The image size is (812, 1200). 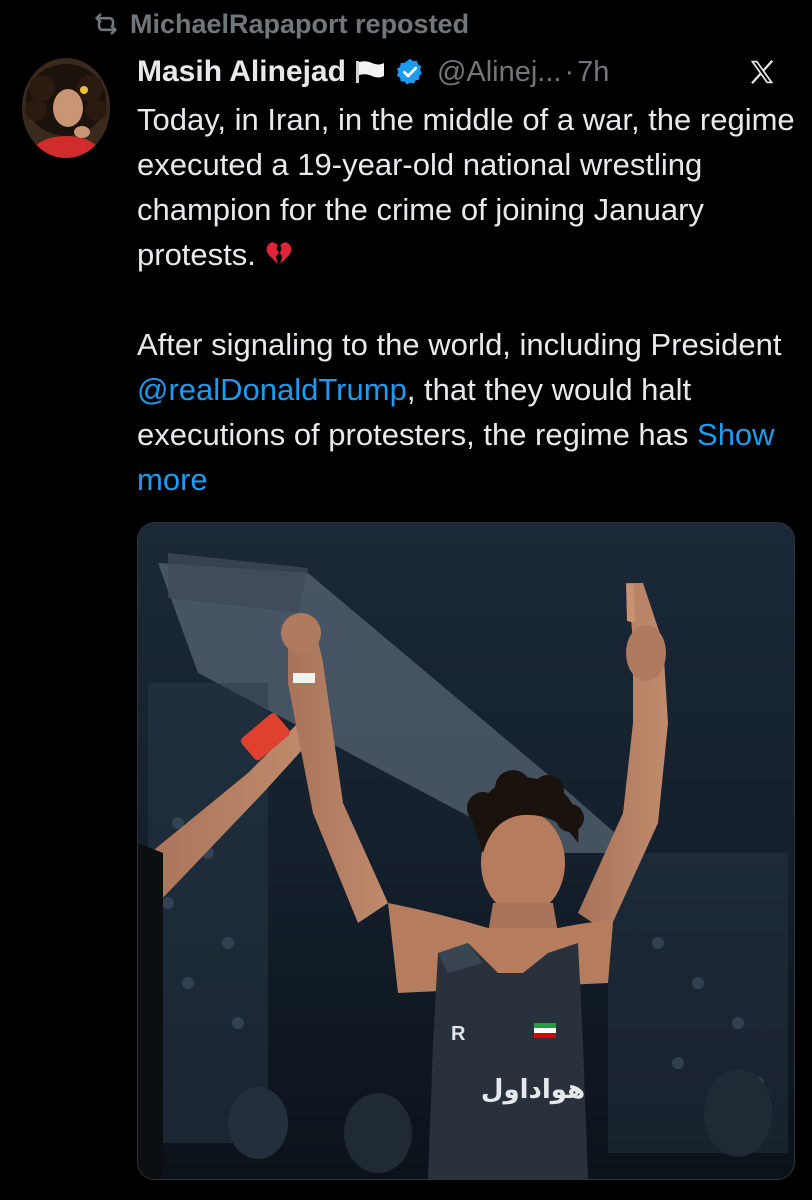 I want to click on verified-badge-icon, so click(x=410, y=72).